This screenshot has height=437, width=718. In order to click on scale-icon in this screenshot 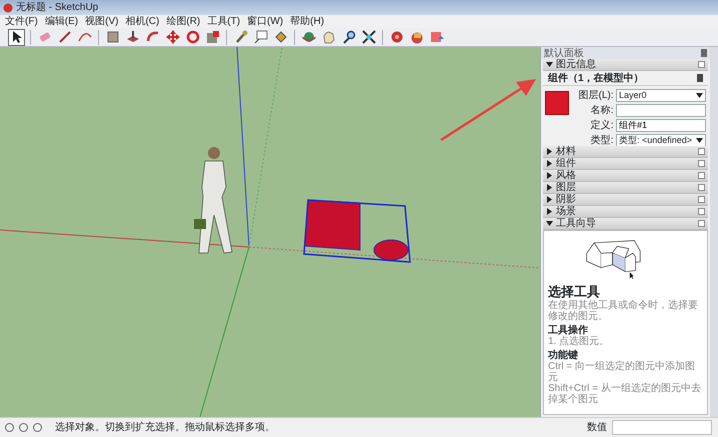, I will do `click(212, 37)`.